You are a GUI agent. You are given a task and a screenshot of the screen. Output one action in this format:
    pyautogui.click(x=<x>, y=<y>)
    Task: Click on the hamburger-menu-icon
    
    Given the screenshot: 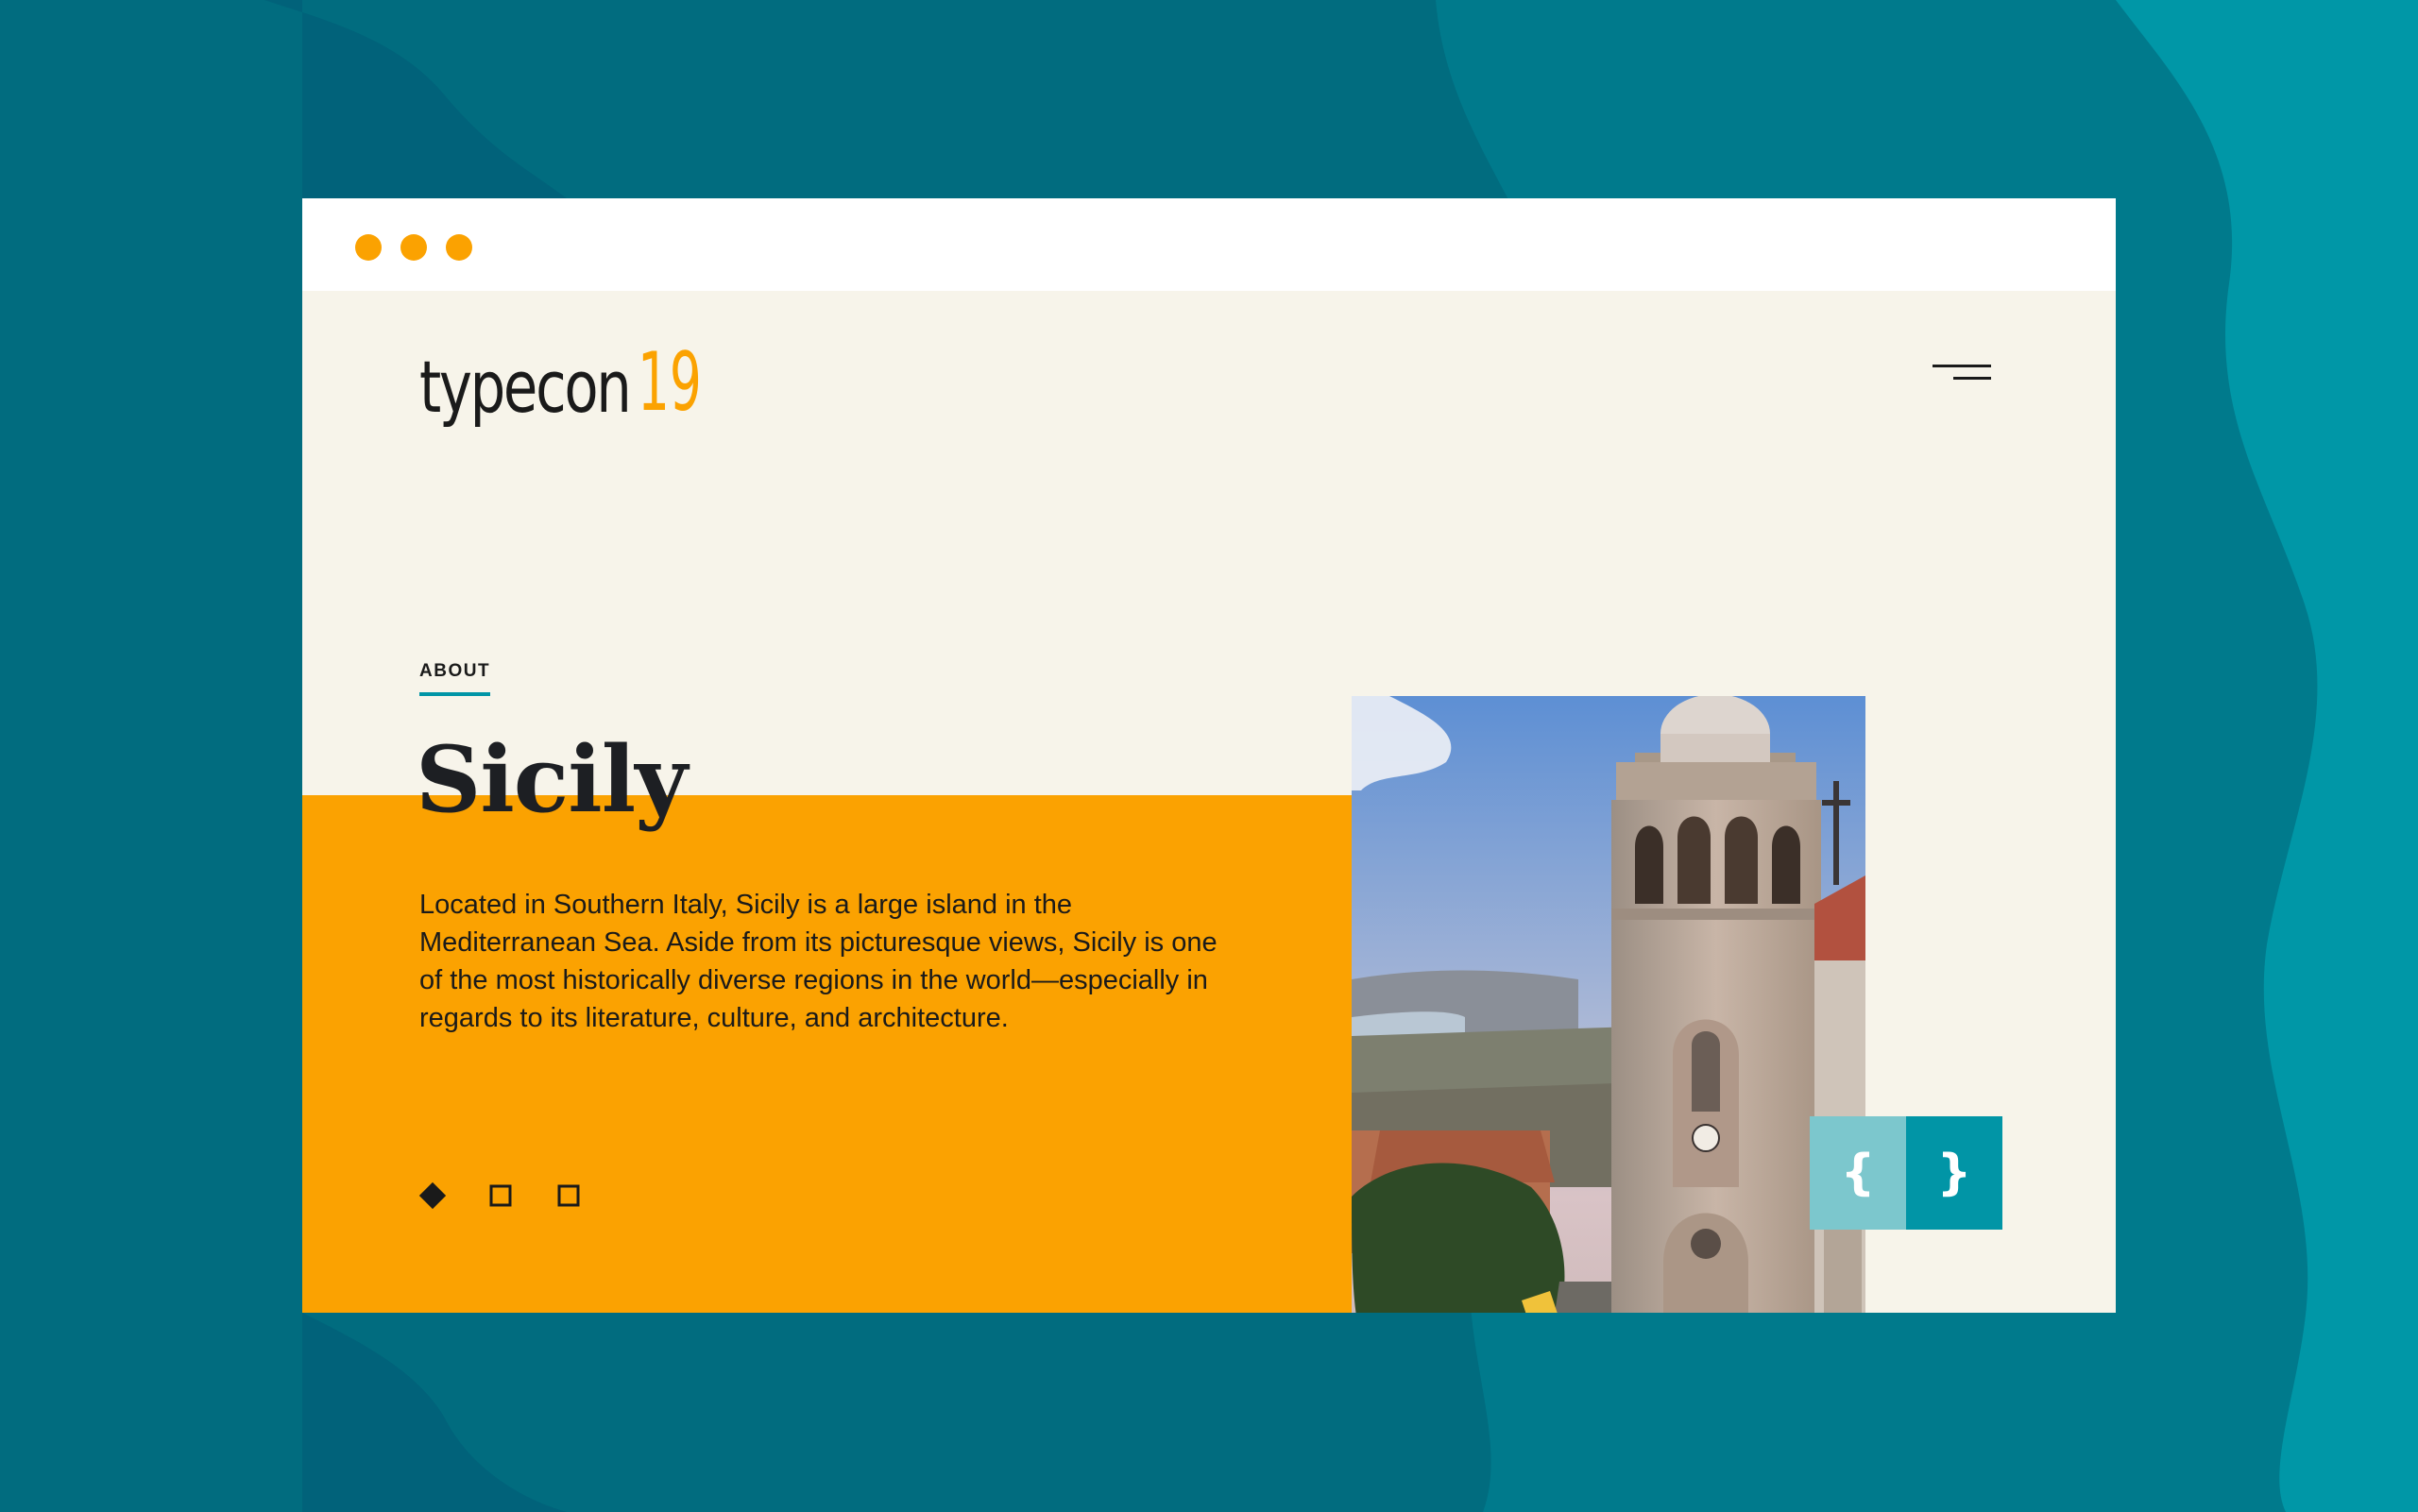 What is the action you would take?
    pyautogui.click(x=1962, y=371)
    